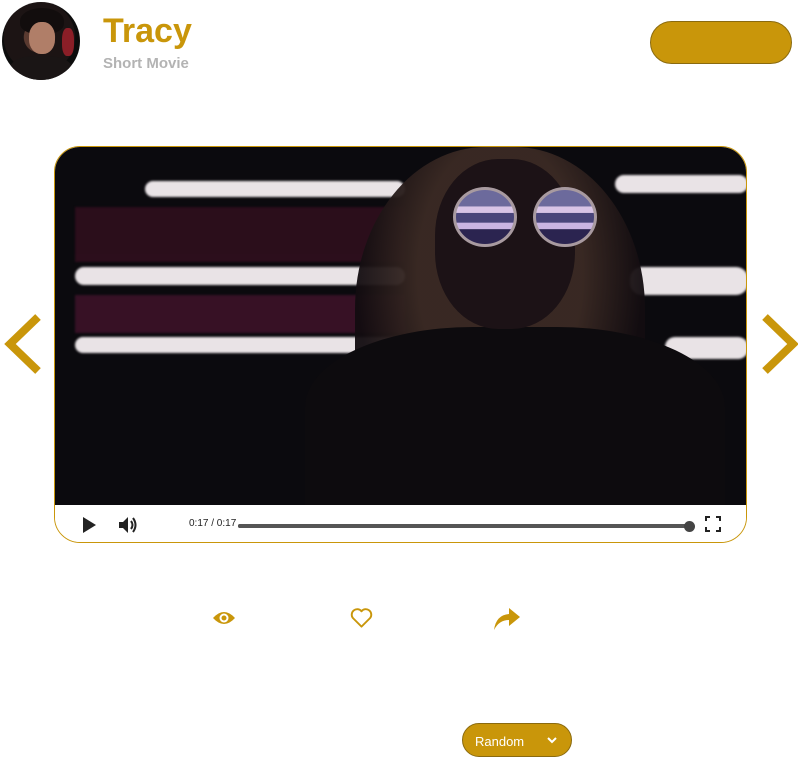 This screenshot has height=757, width=798. I want to click on avatar, so click(41, 41).